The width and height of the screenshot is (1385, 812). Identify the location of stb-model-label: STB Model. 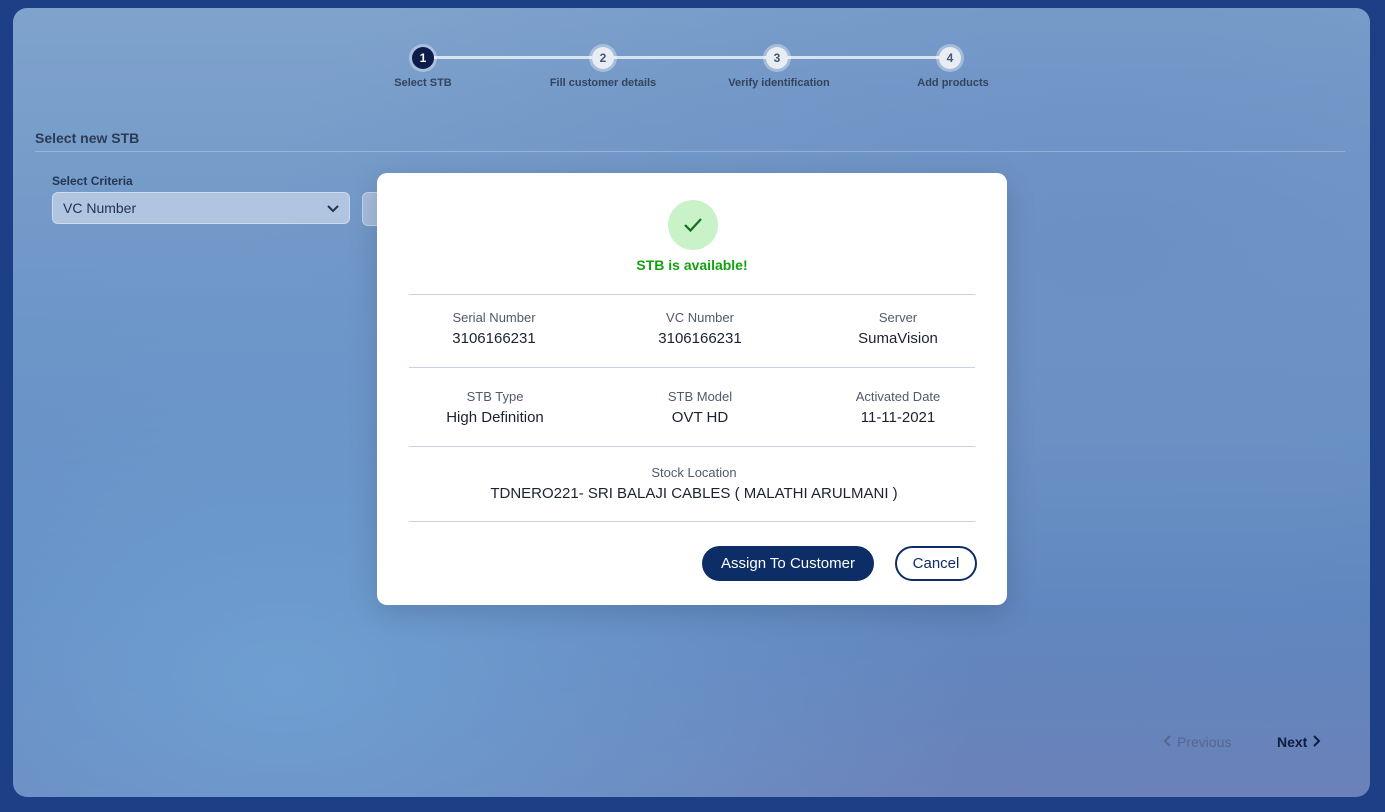
(700, 396).